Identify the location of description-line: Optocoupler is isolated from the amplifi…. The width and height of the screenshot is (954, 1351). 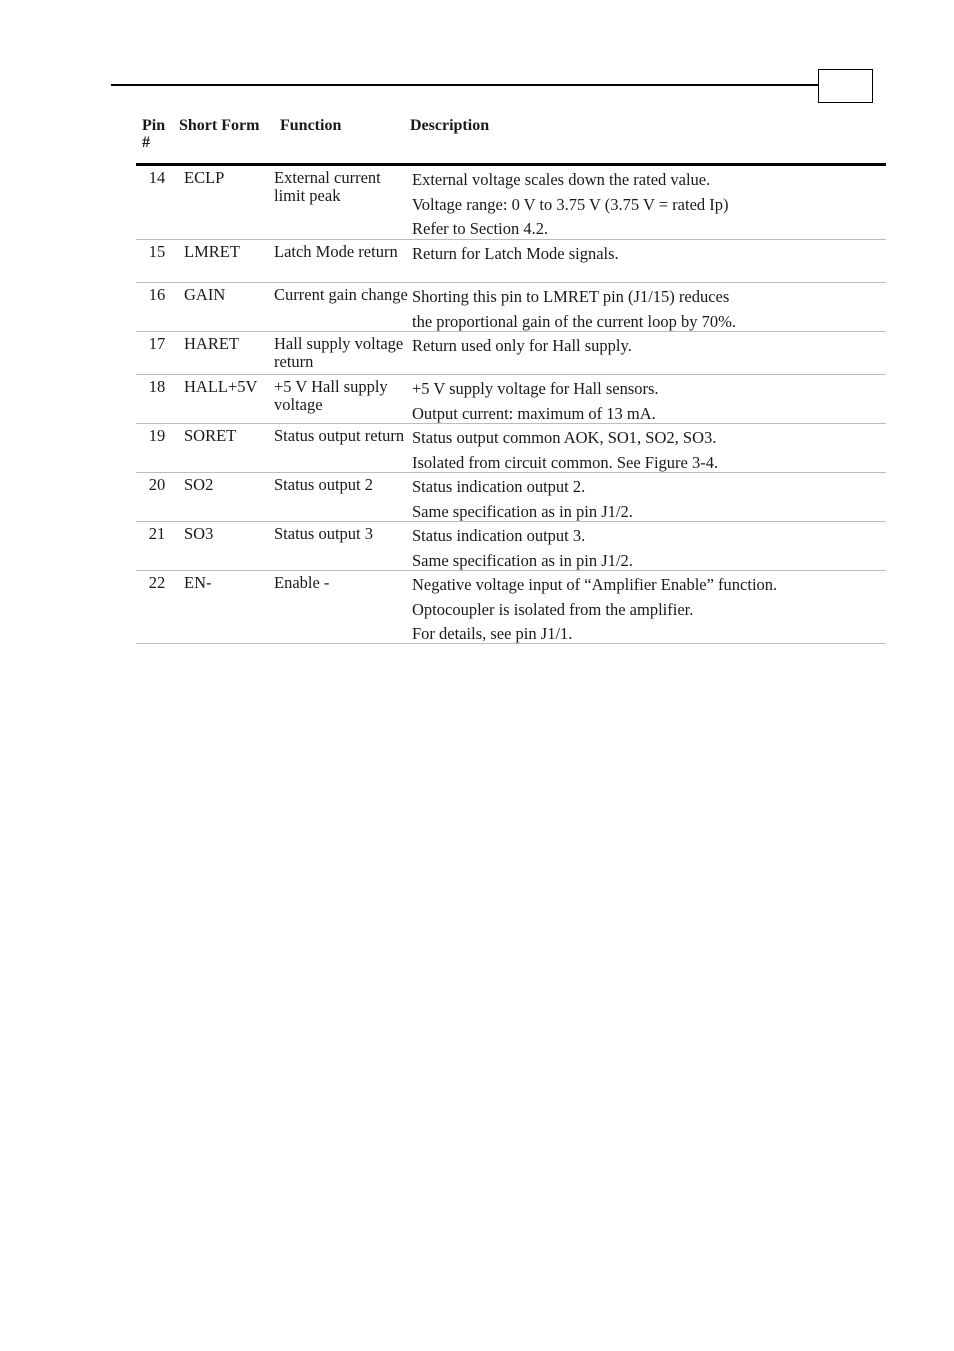
(553, 609).